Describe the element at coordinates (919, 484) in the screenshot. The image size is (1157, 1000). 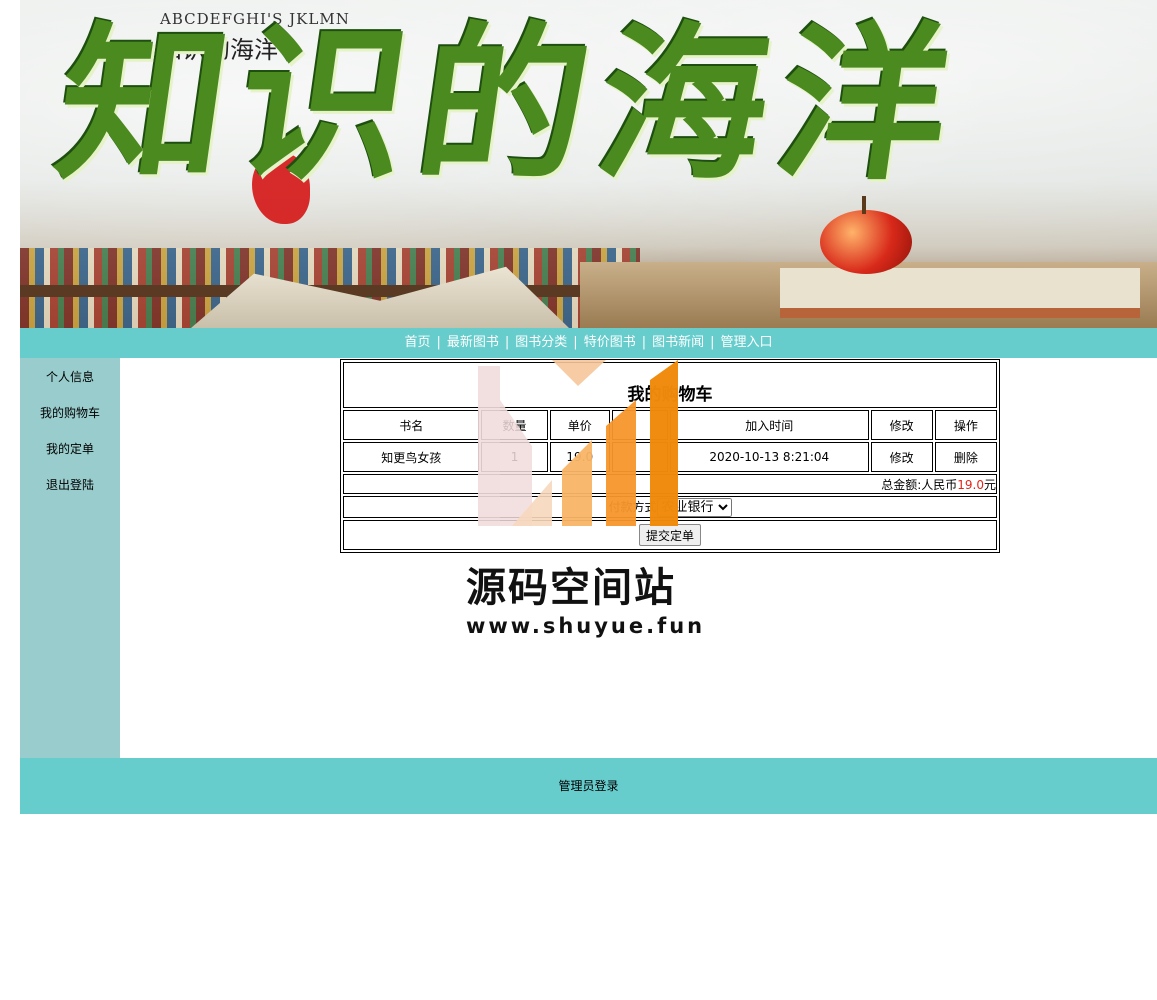
I see `total-prefix: 总金额:人民币` at that location.